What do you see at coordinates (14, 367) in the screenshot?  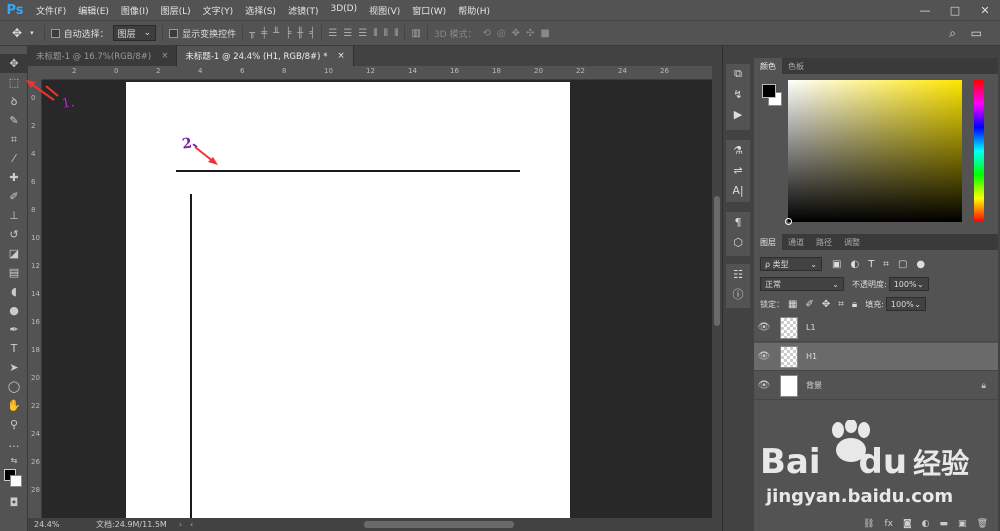 I see `path-select-tool-icon: ➤` at bounding box center [14, 367].